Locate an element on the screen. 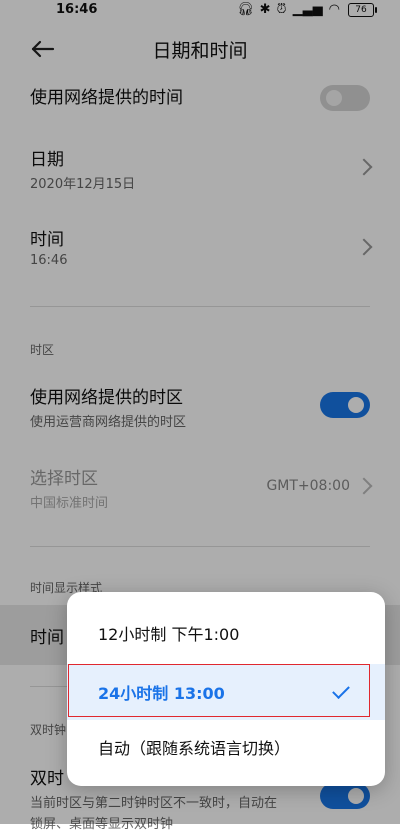 This screenshot has height=832, width=400. option-12-hour: 12小时制 下午1:00 is located at coordinates (226, 633).